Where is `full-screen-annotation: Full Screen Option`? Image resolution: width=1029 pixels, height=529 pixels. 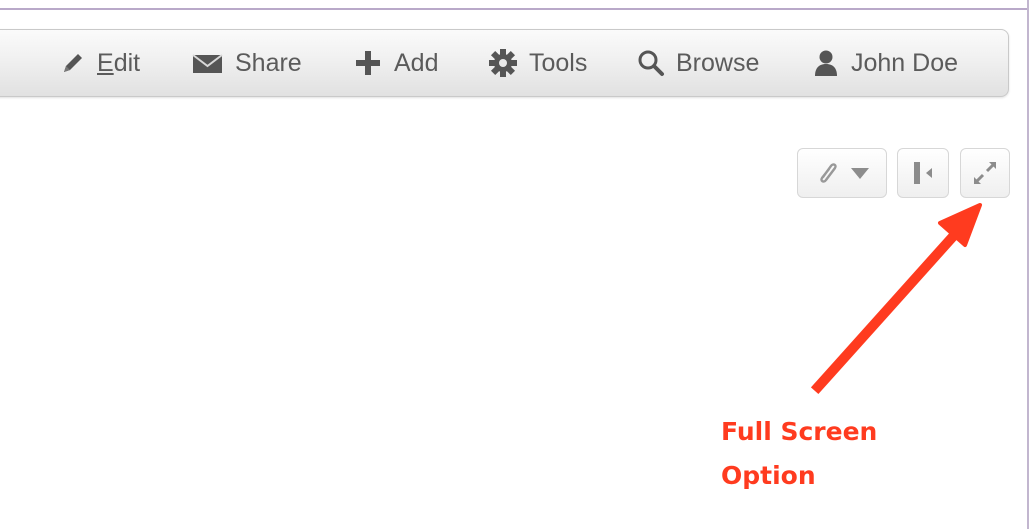
full-screen-annotation: Full Screen Option is located at coordinates (831, 454).